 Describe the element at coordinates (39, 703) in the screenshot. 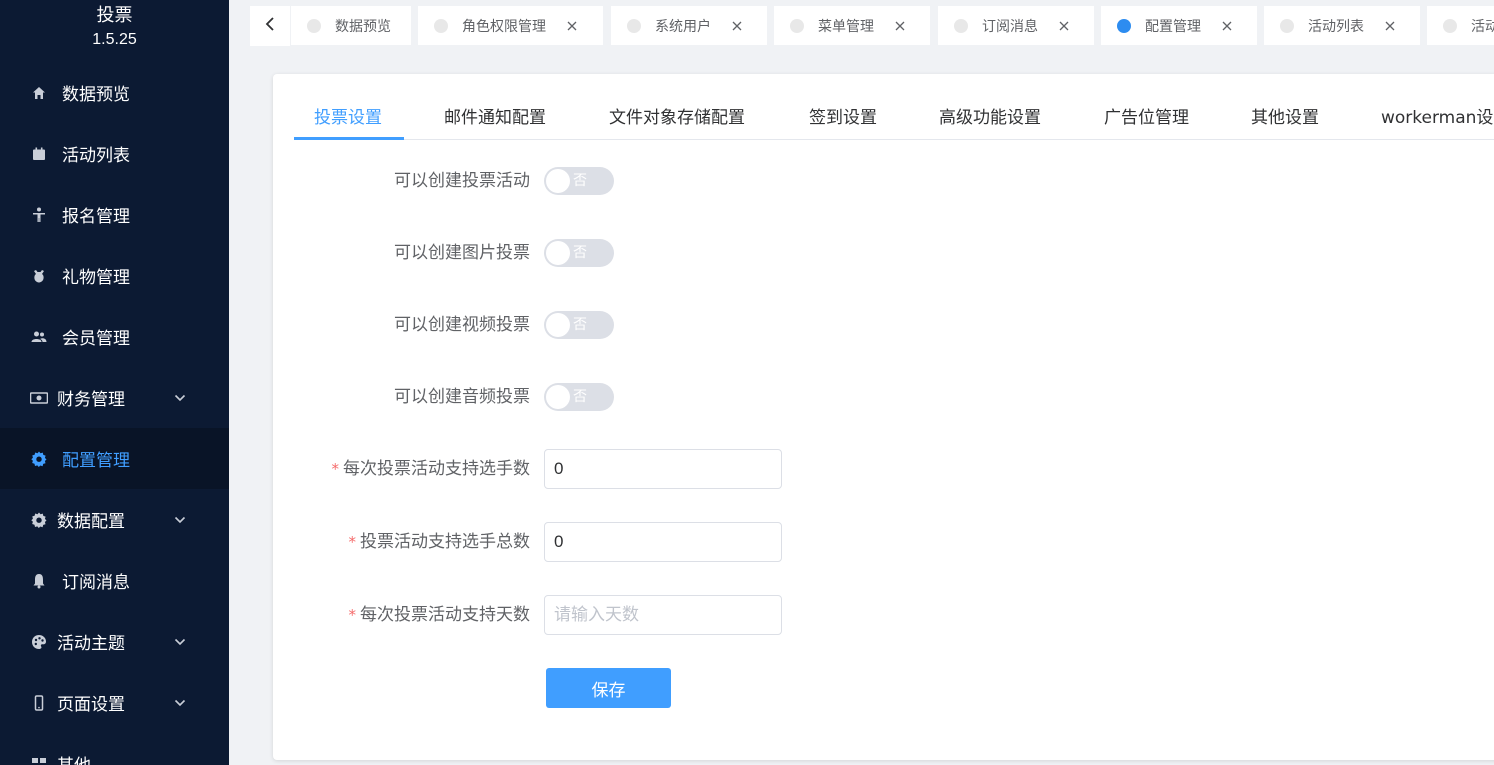

I see `mobile-icon` at that location.